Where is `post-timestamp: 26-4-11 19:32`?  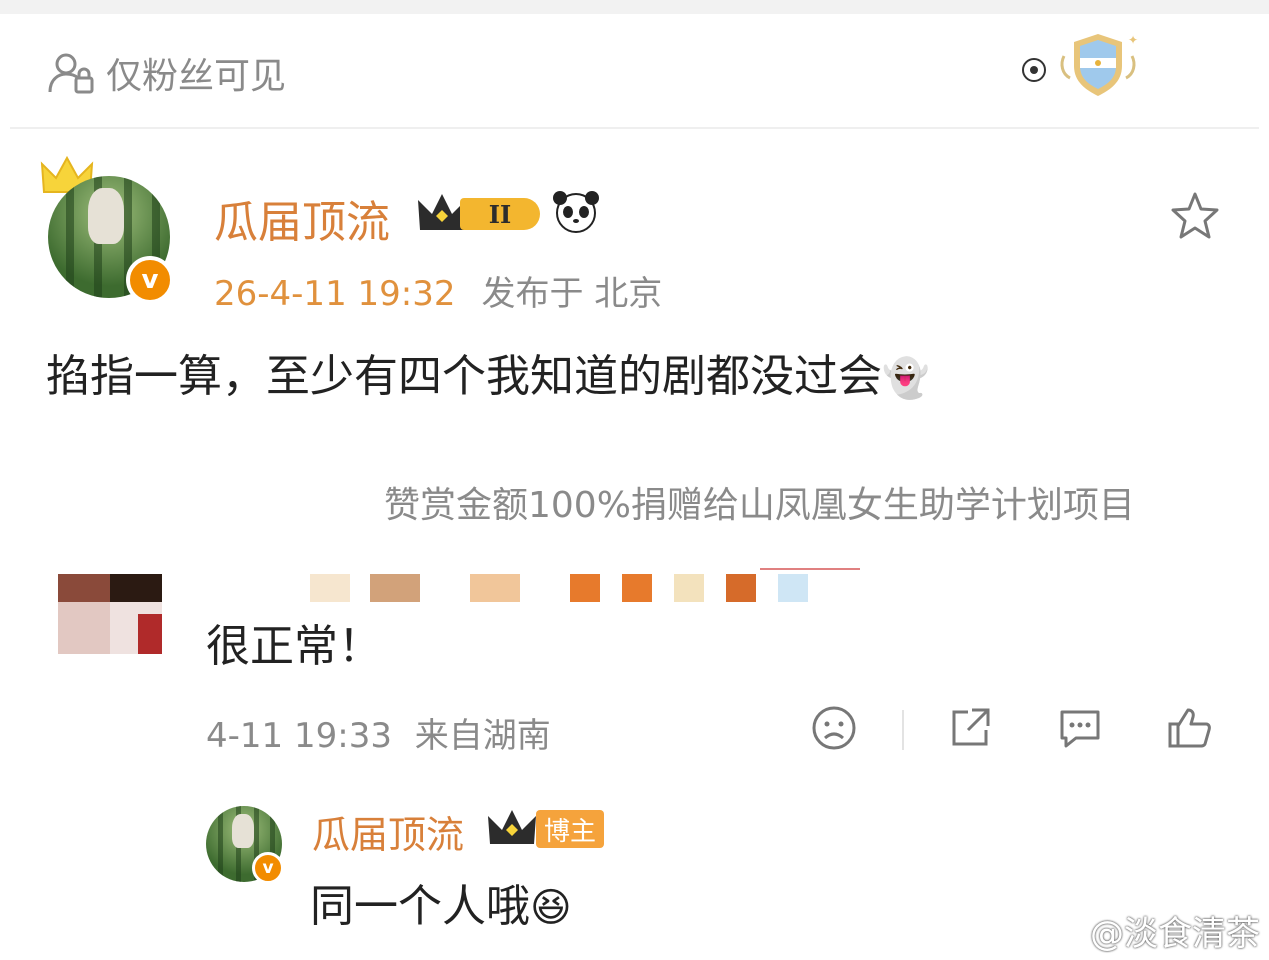
post-timestamp: 26-4-11 19:32 is located at coordinates (335, 294).